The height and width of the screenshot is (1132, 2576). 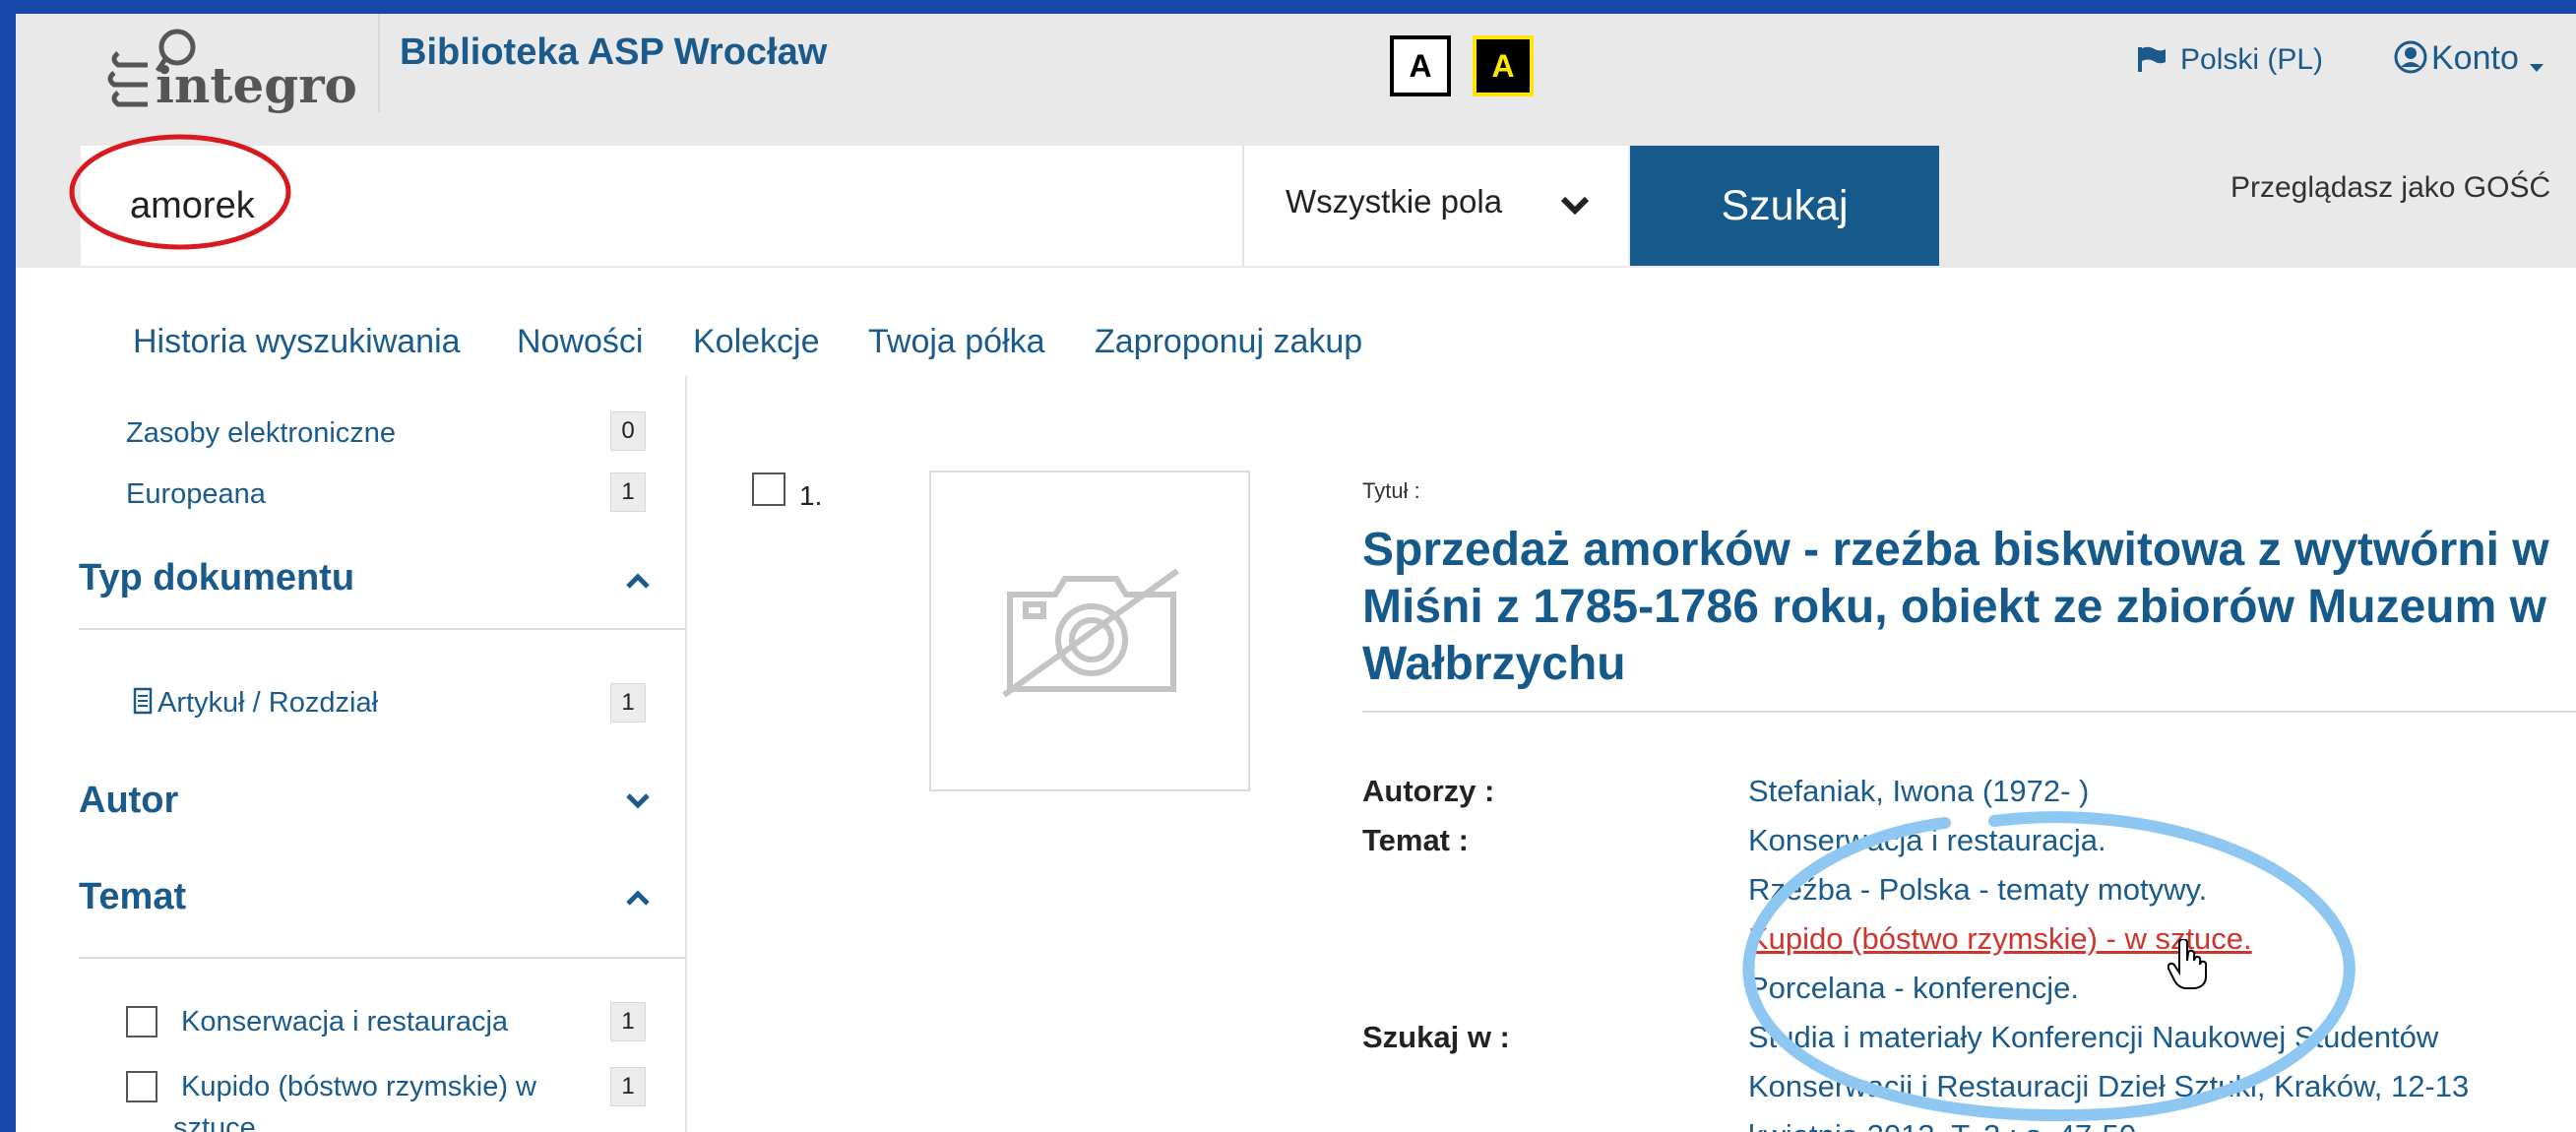 What do you see at coordinates (261, 433) in the screenshot?
I see `facet-electronic-resources: Zasoby elektroniczne` at bounding box center [261, 433].